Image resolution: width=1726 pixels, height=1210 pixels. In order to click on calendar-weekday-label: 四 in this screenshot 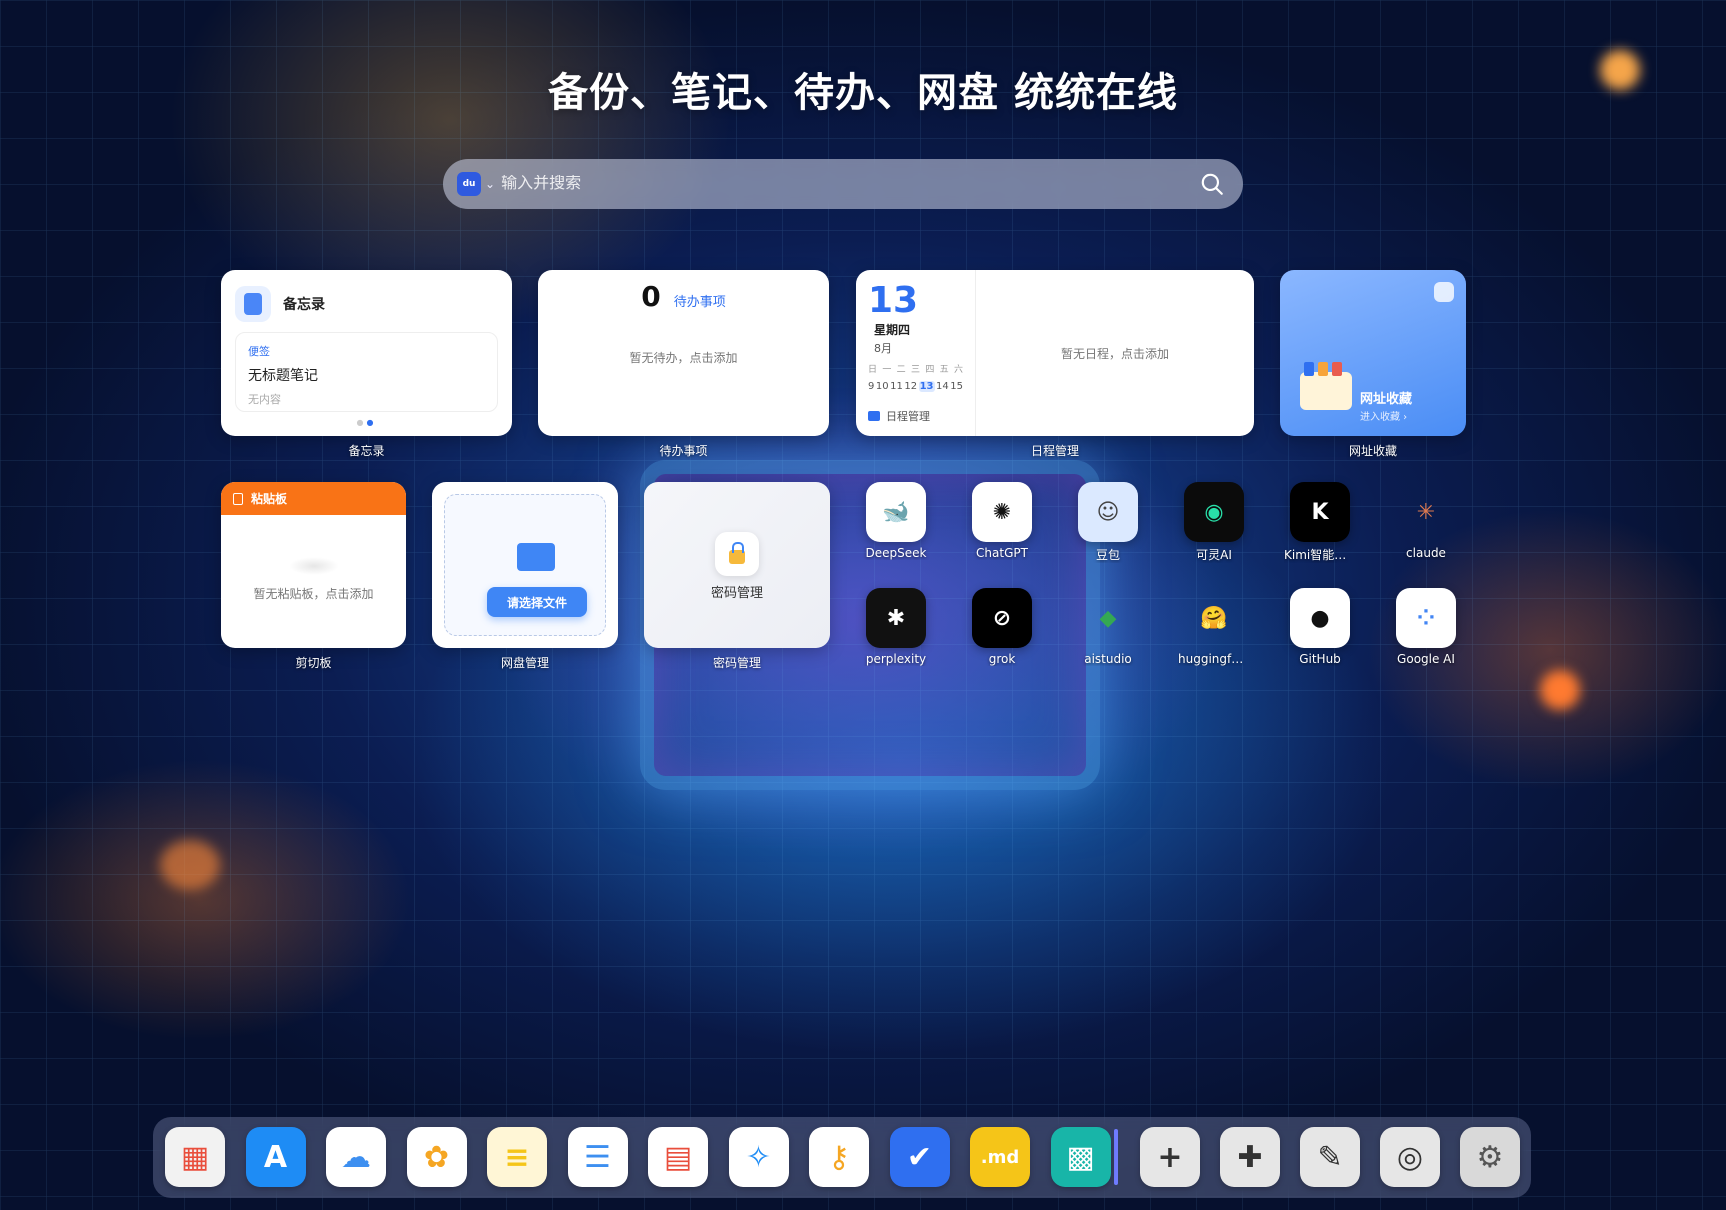, I will do `click(930, 370)`.